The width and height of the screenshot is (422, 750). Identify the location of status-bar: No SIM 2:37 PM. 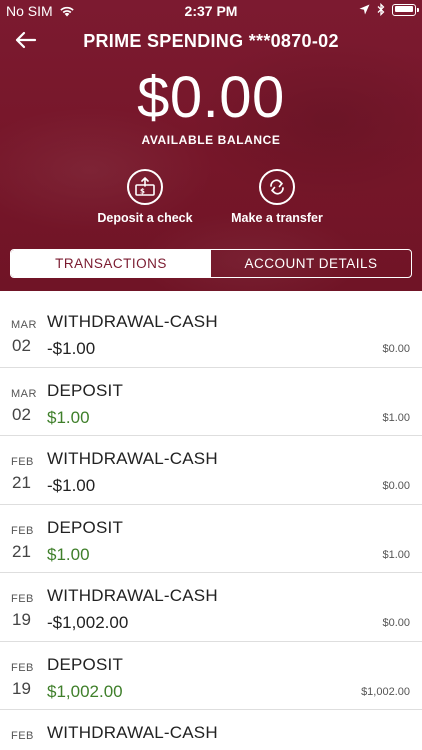
(211, 11).